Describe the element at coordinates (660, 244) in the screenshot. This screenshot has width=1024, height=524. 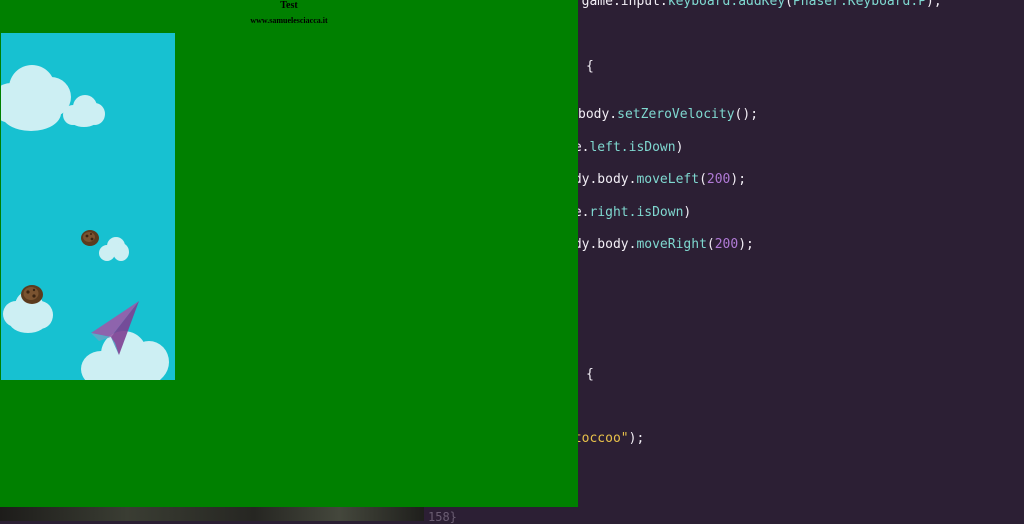
I see `code-line-7: ndy.body.moveRight(200);` at that location.